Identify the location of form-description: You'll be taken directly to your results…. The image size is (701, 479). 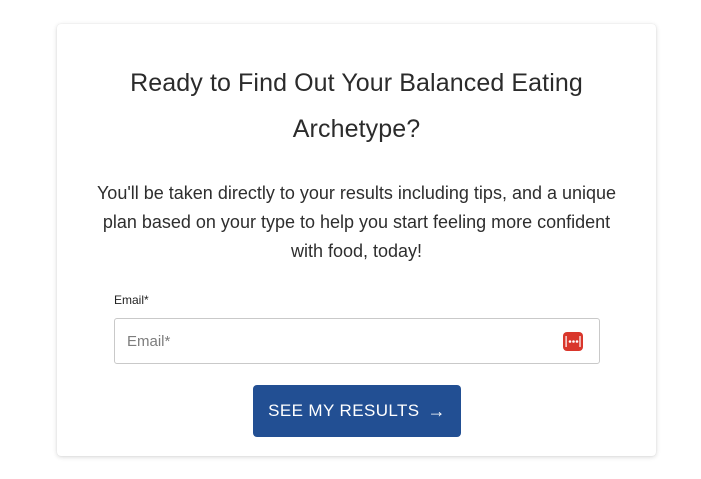
(356, 222).